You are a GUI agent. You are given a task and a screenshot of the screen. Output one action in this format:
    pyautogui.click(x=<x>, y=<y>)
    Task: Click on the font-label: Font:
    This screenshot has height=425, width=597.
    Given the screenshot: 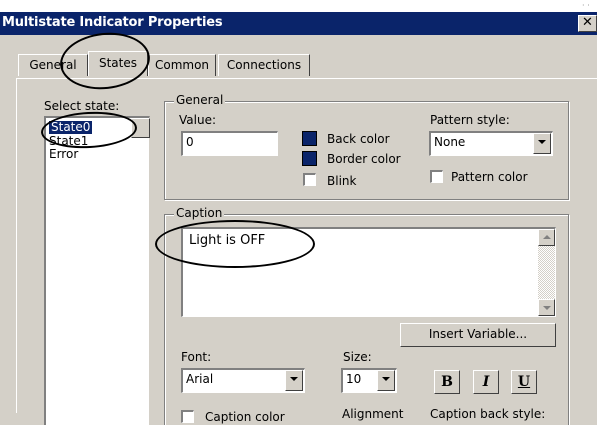 What is the action you would take?
    pyautogui.click(x=196, y=357)
    